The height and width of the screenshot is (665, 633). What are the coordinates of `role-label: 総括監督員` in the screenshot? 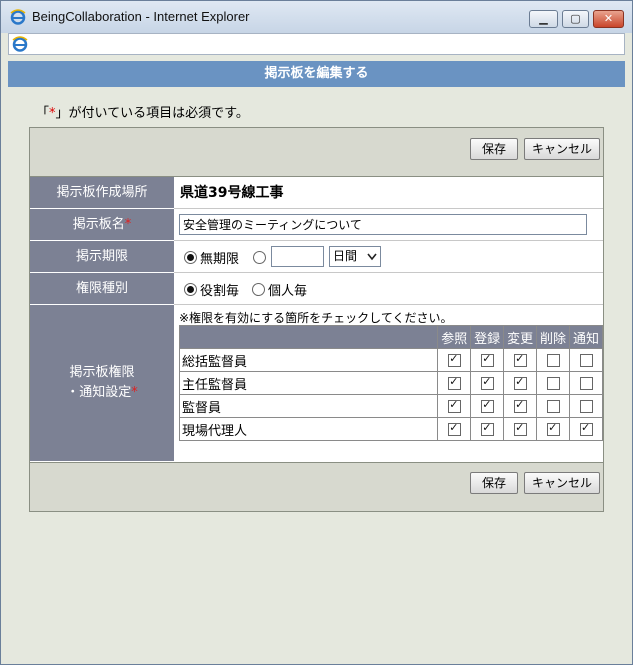 It's located at (308, 360).